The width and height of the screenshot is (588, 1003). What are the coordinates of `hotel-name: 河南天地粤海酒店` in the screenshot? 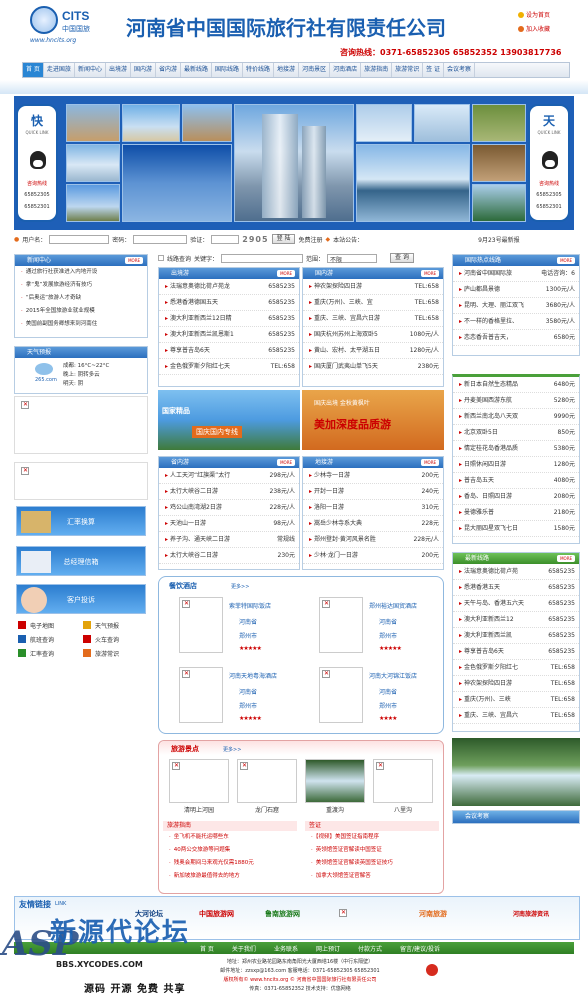 It's located at (253, 675).